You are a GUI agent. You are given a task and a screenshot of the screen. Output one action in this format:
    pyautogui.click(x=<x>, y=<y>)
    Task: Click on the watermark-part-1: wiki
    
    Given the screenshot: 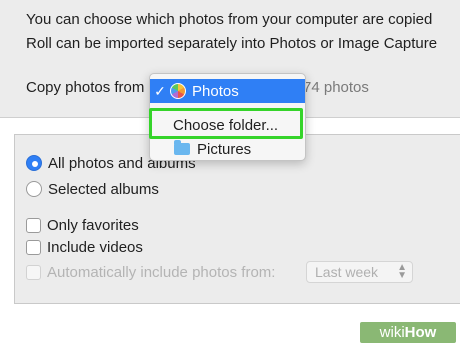 What is the action you would take?
    pyautogui.click(x=392, y=332)
    